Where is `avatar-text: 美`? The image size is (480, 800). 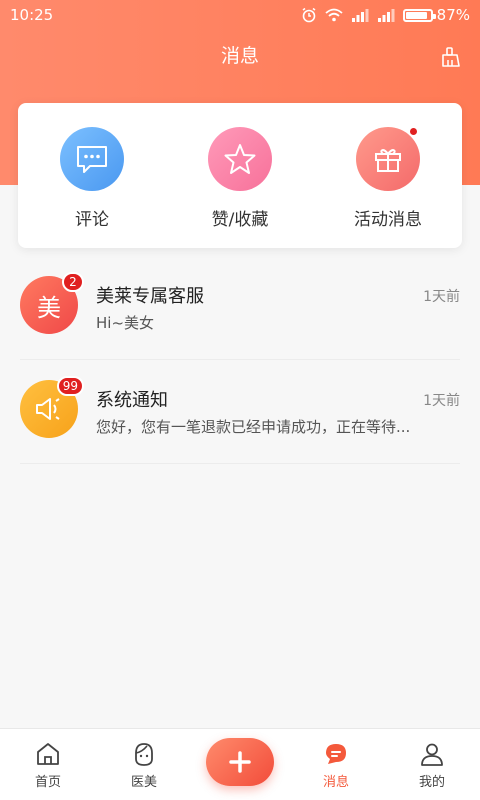 avatar-text: 美 is located at coordinates (49, 307).